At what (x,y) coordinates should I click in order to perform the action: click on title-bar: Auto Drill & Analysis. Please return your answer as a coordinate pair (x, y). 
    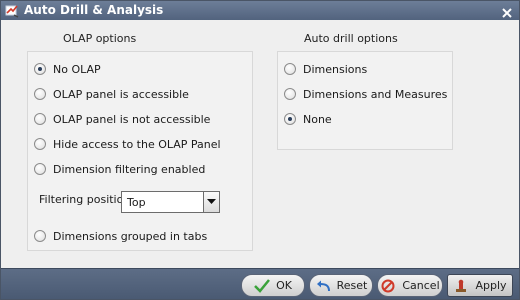
    Looking at the image, I should click on (260, 10).